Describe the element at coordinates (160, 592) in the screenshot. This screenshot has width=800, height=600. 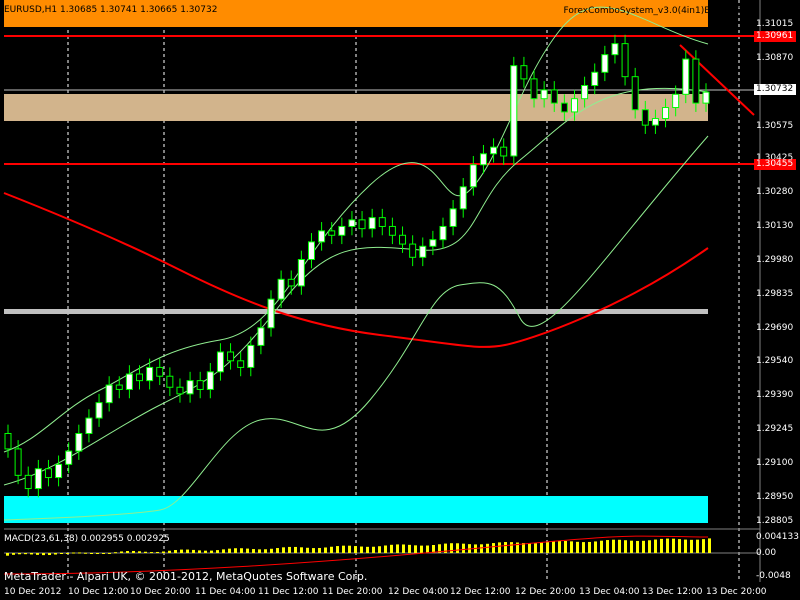
I see `time-label: 10 Dec 20:00` at that location.